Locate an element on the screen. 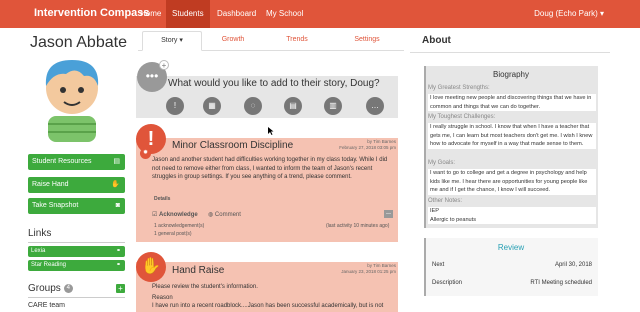 This screenshot has height=312, width=640. mouse-cursor is located at coordinates (271, 131).